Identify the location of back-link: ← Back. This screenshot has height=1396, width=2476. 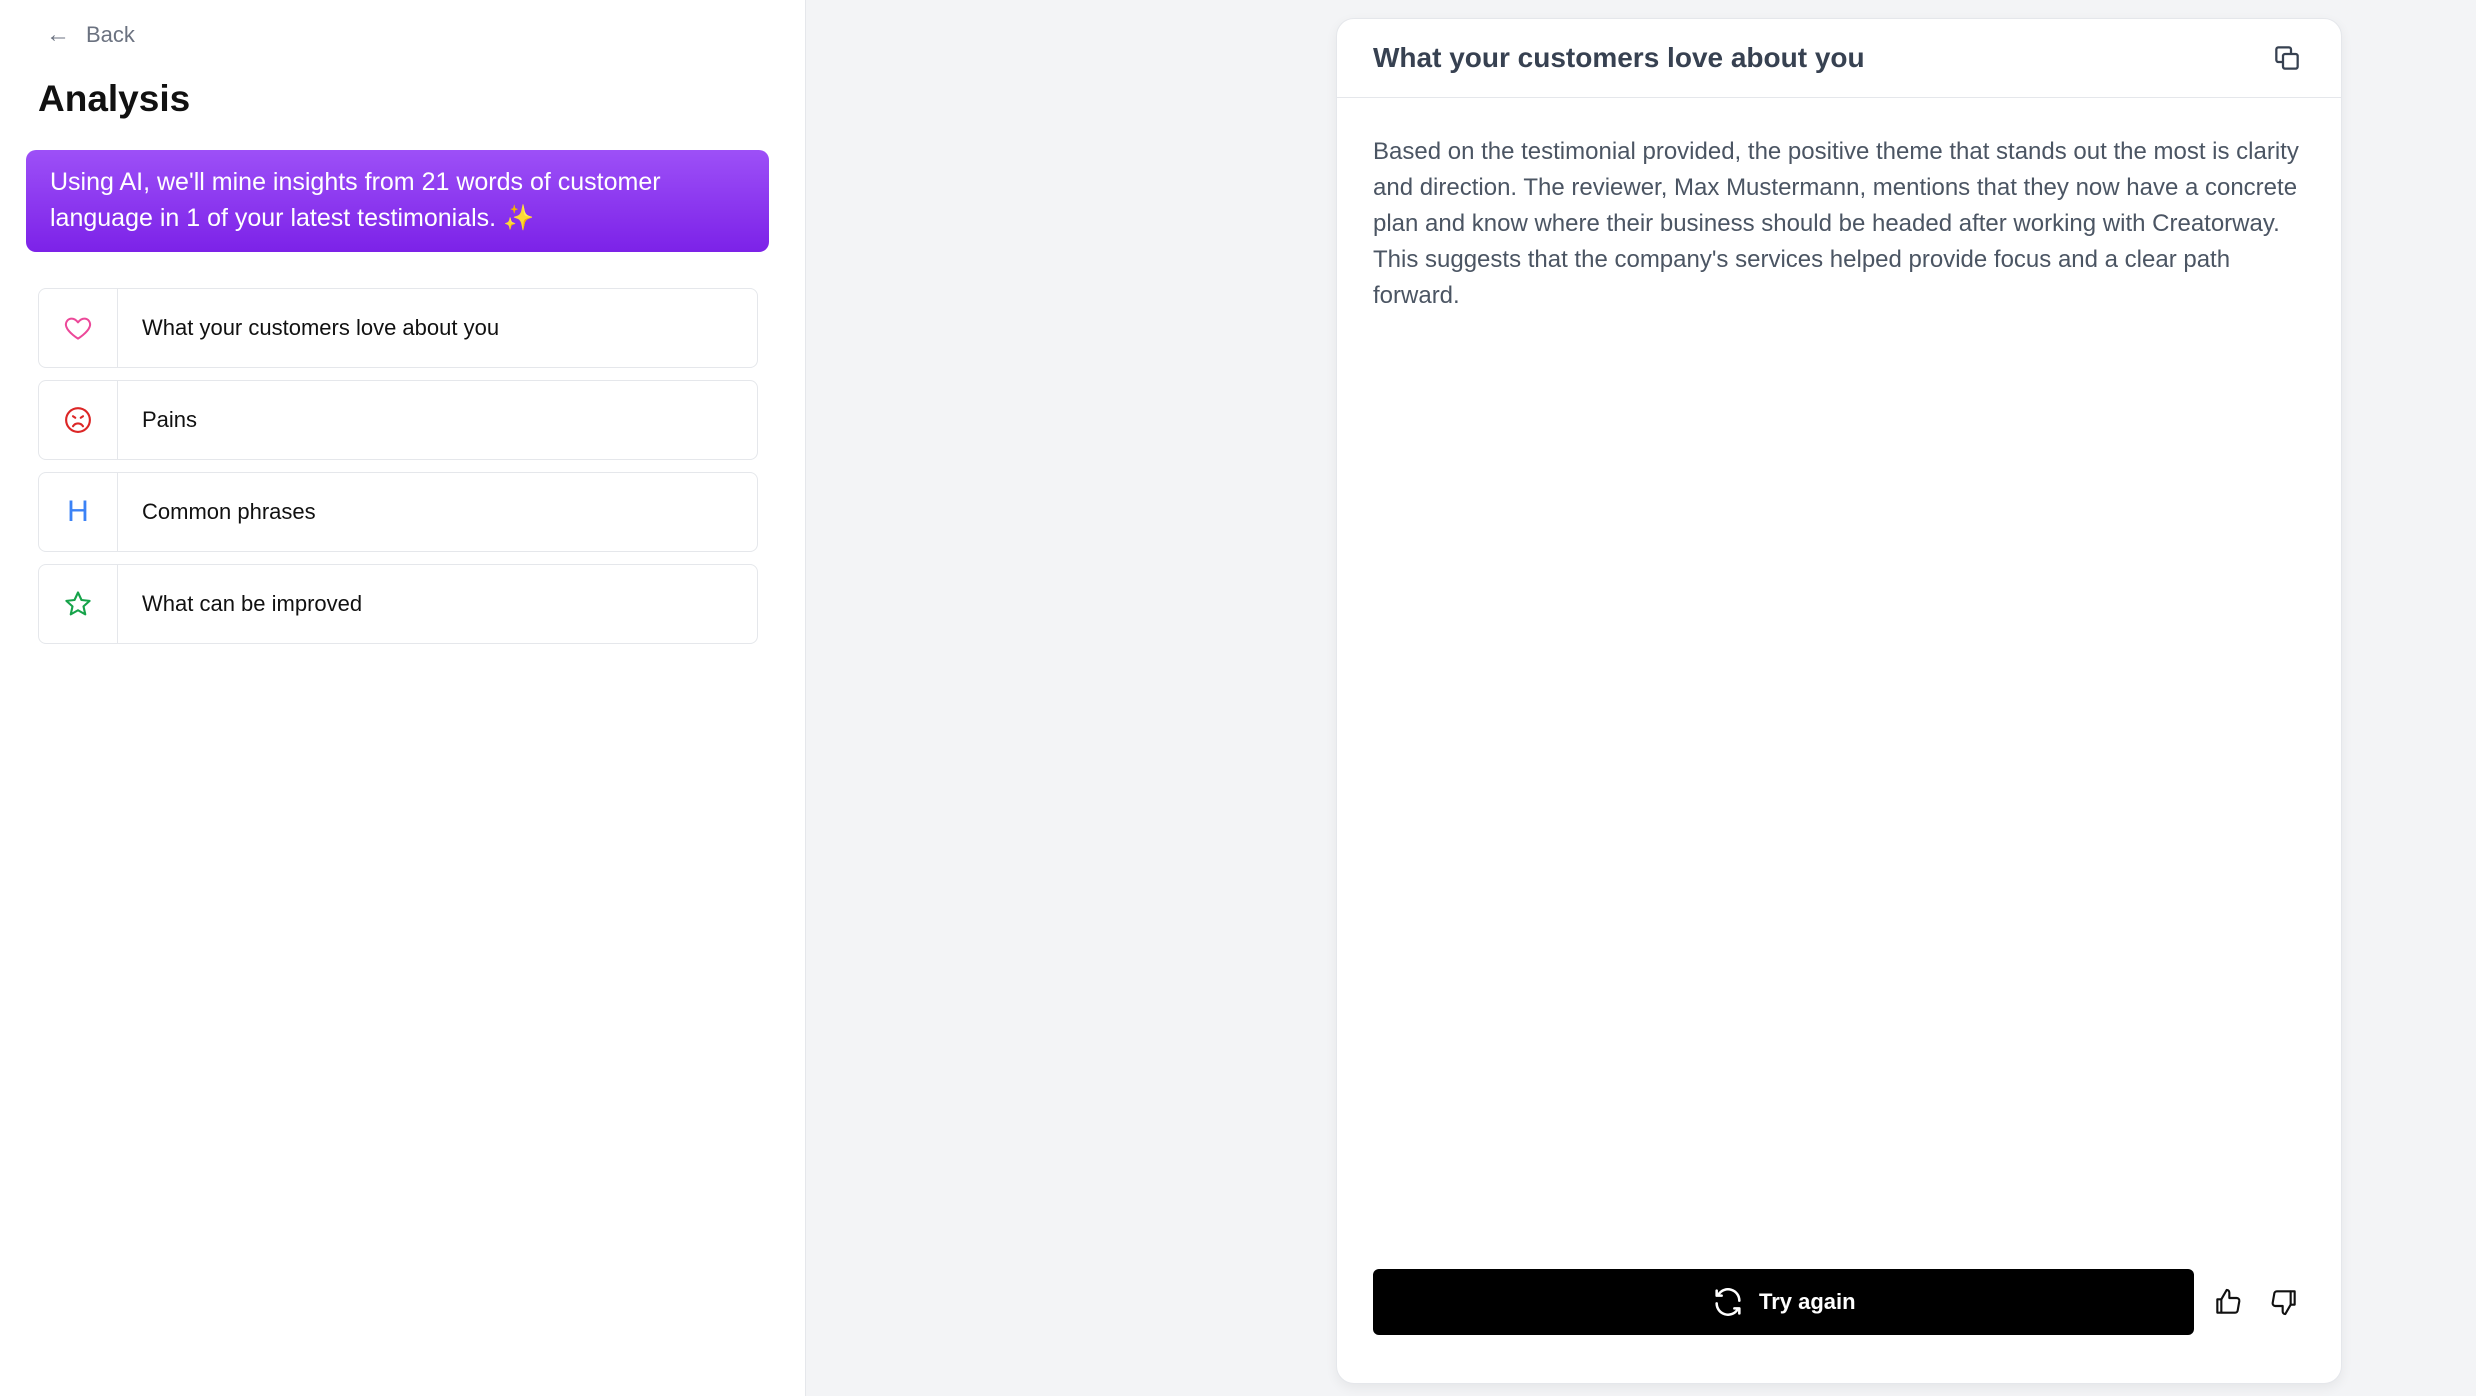
(90, 35).